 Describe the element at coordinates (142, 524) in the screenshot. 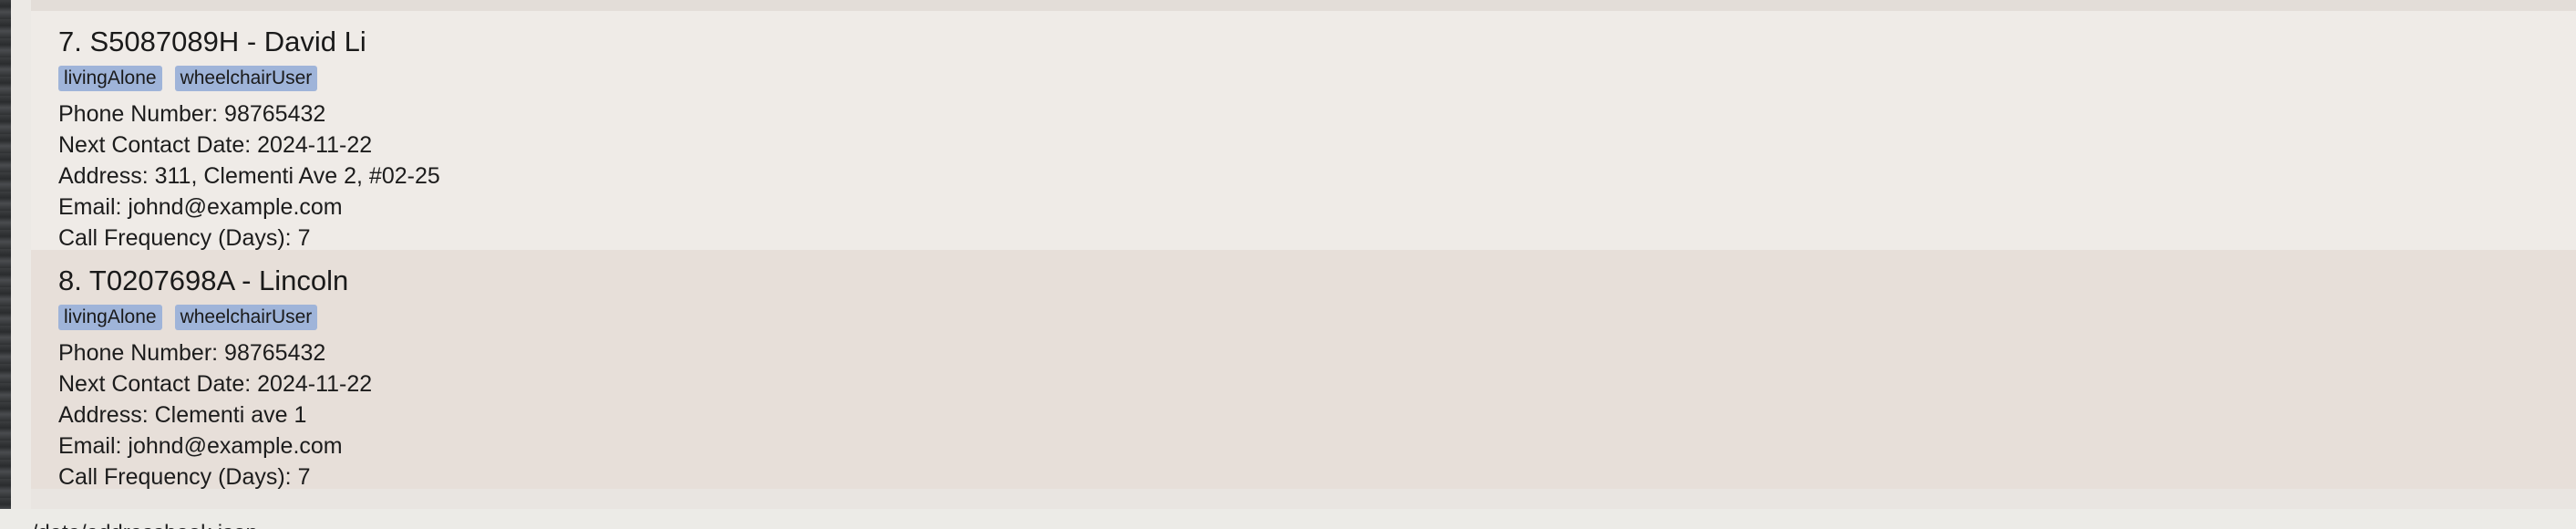

I see `status-bar-filepath: ./data/addressbook.json` at that location.